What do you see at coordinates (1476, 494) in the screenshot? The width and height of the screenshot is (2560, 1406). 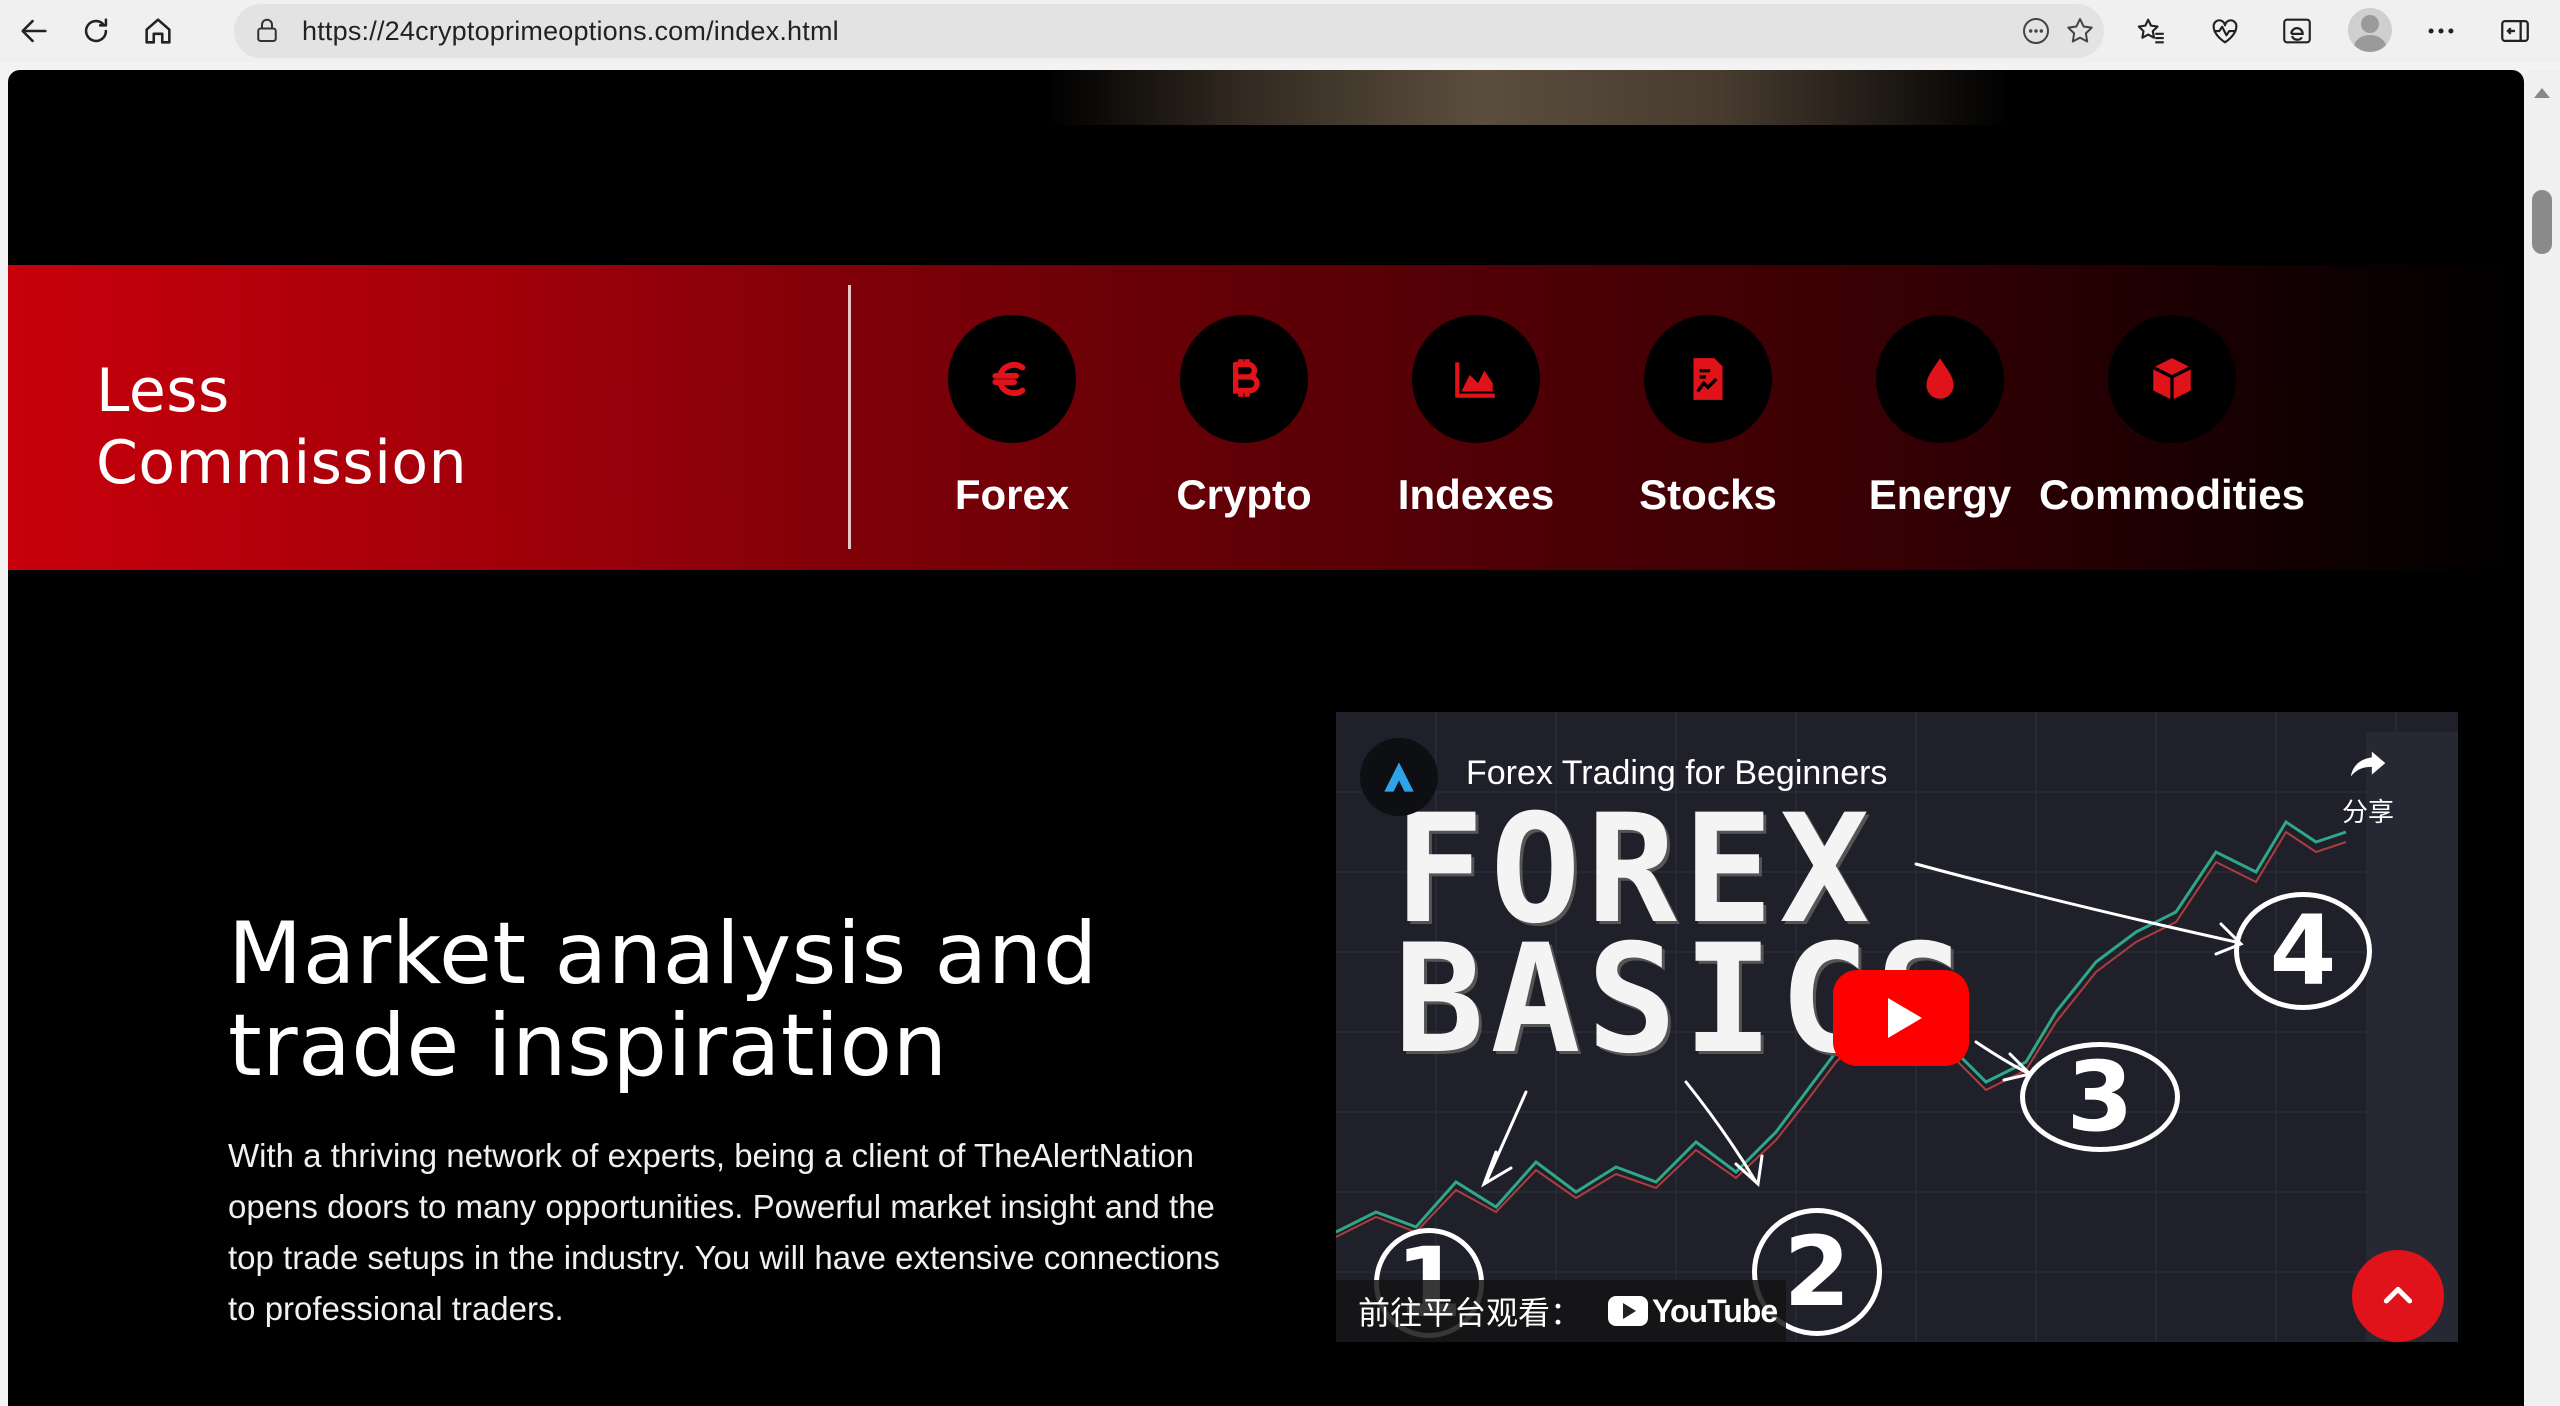 I see `market-label: Indexes` at bounding box center [1476, 494].